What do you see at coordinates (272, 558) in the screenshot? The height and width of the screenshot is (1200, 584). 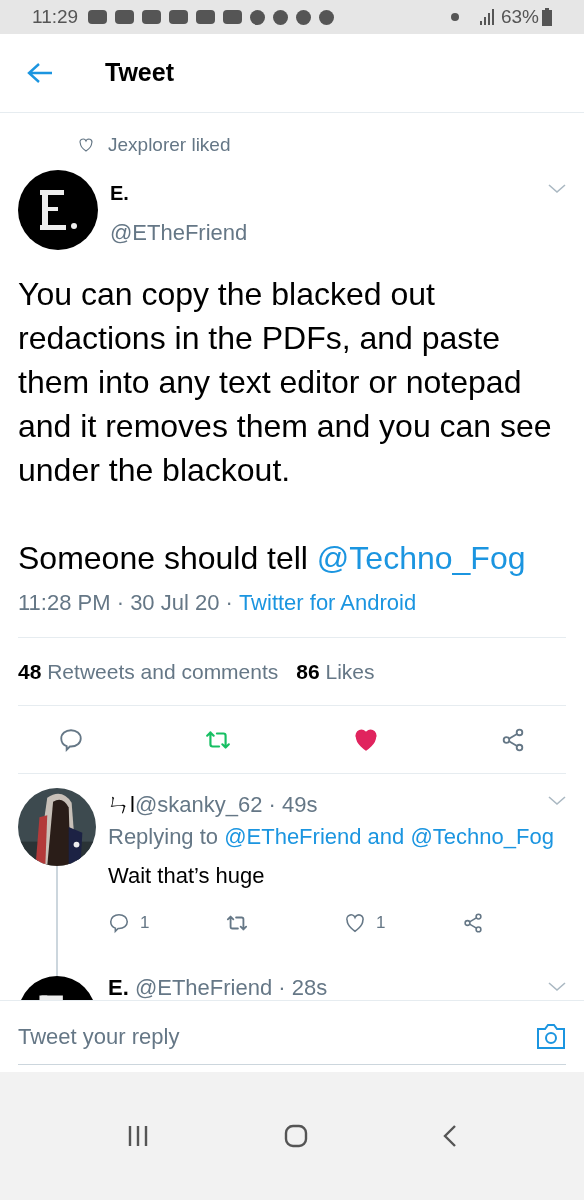 I see `tweet-text: Someone should tell @Techno_Fog` at bounding box center [272, 558].